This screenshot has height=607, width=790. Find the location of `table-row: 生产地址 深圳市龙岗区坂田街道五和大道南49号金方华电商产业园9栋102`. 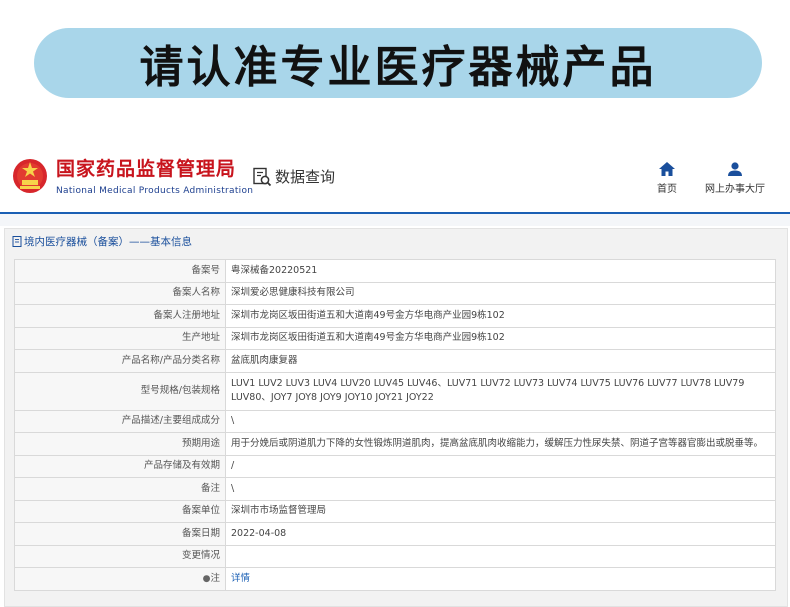

table-row: 生产地址 深圳市龙岗区坂田街道五和大道南49号金方华电商产业园9栋102 is located at coordinates (395, 338).